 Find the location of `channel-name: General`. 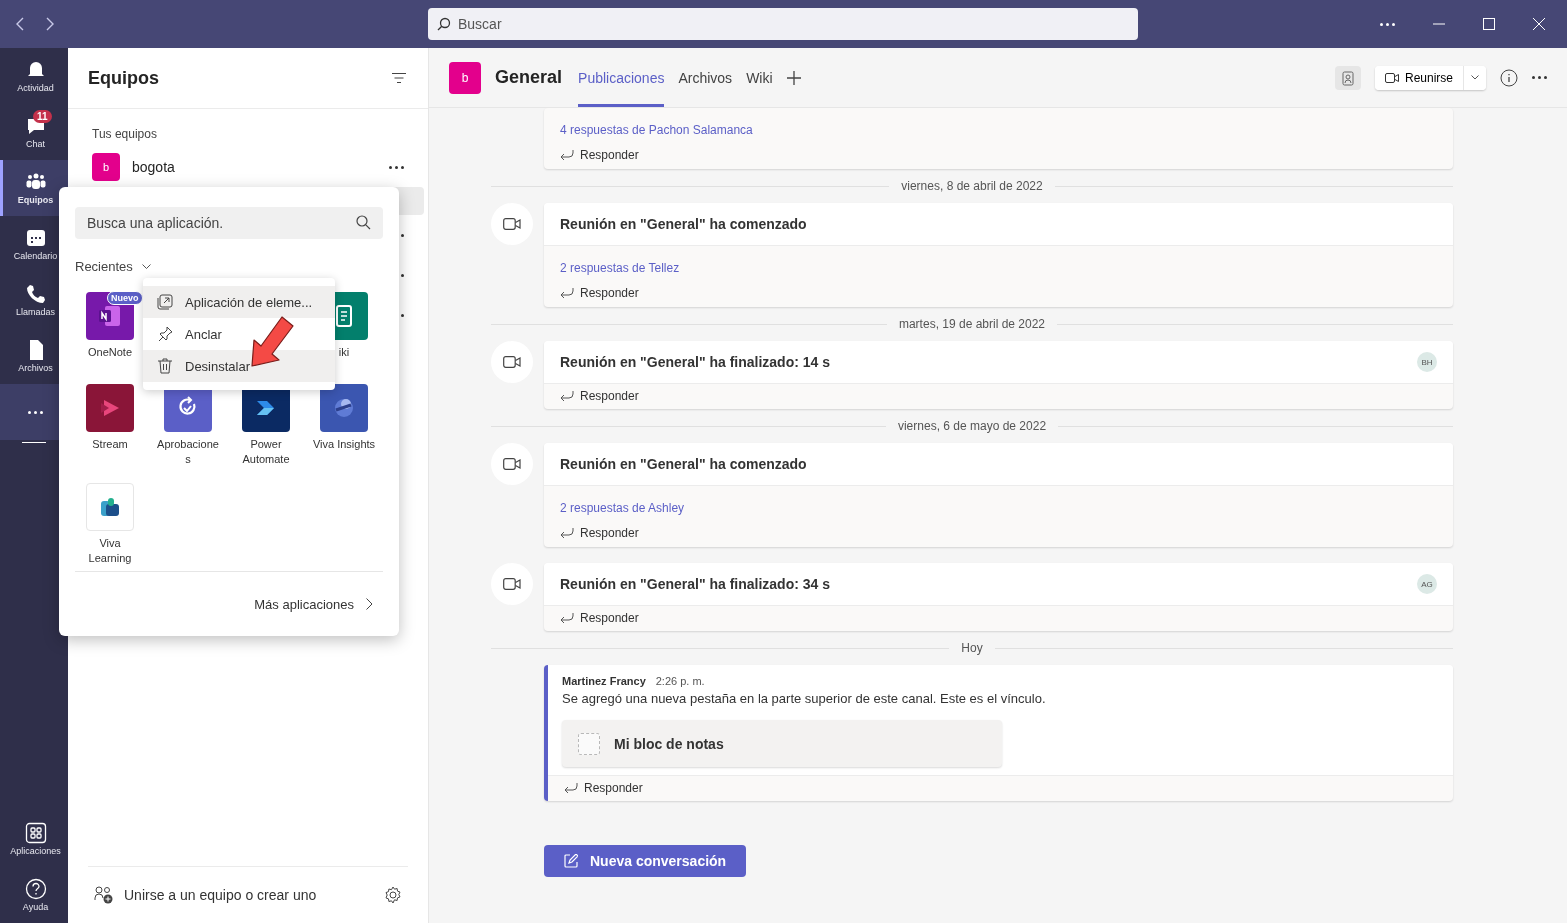

channel-name: General is located at coordinates (529, 77).